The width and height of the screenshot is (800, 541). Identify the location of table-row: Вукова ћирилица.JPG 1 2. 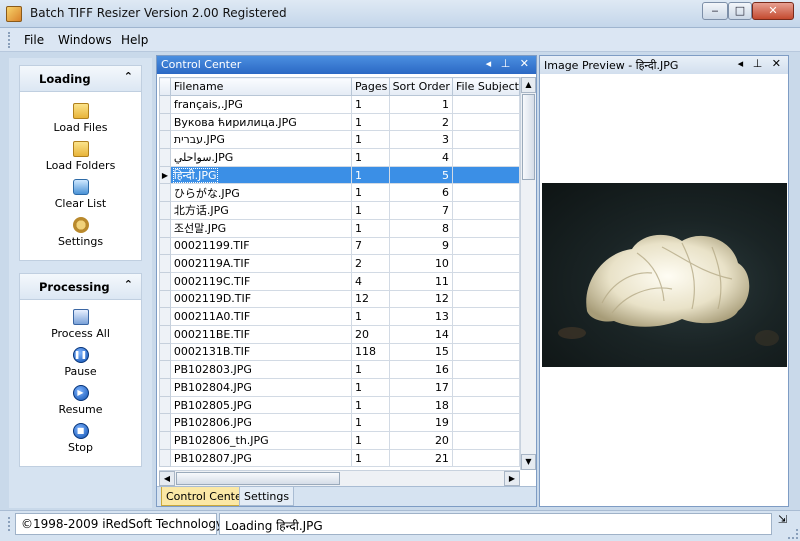
(339, 122).